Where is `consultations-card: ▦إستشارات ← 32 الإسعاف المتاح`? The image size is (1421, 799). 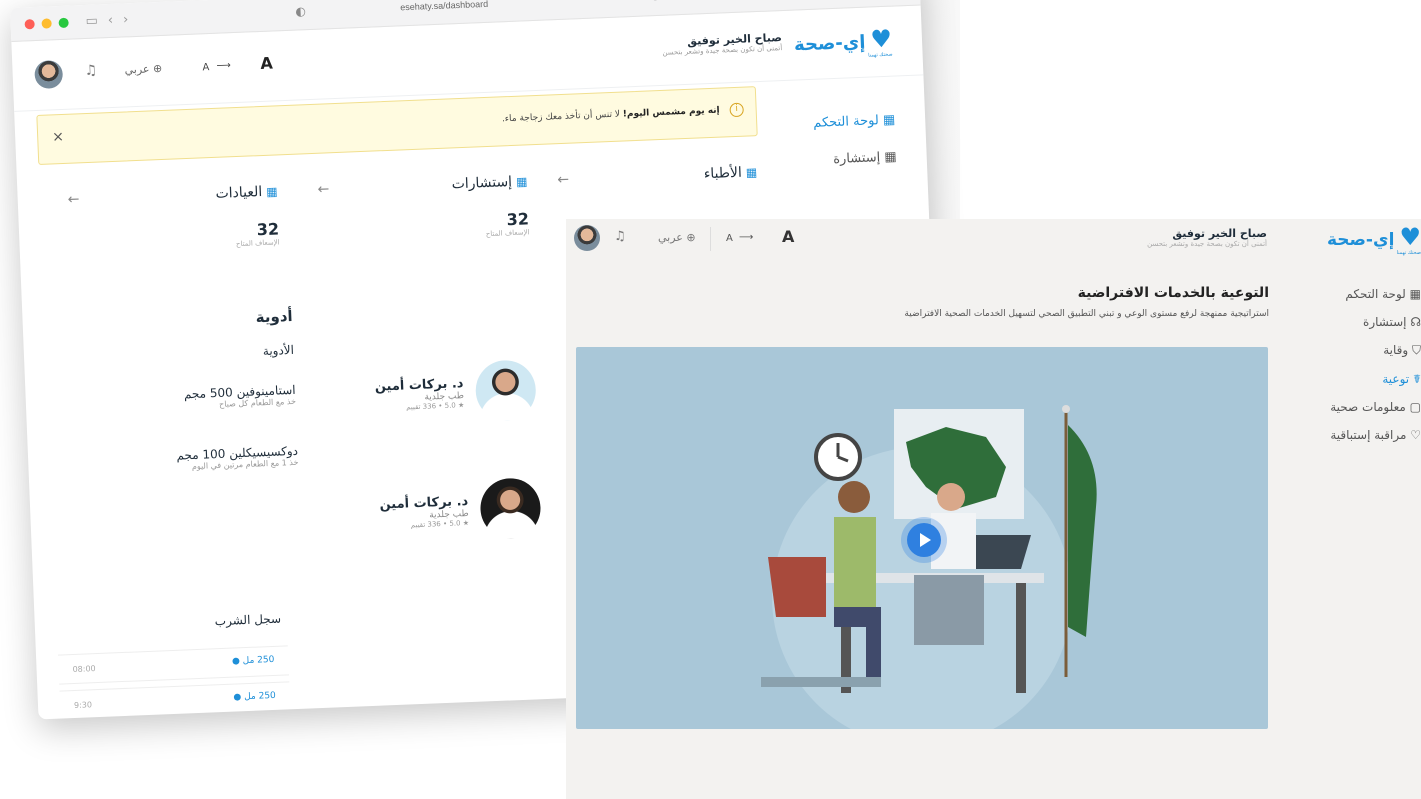
consultations-card: ▦إستشارات ← 32 الإسعاف المتاح is located at coordinates (423, 208).